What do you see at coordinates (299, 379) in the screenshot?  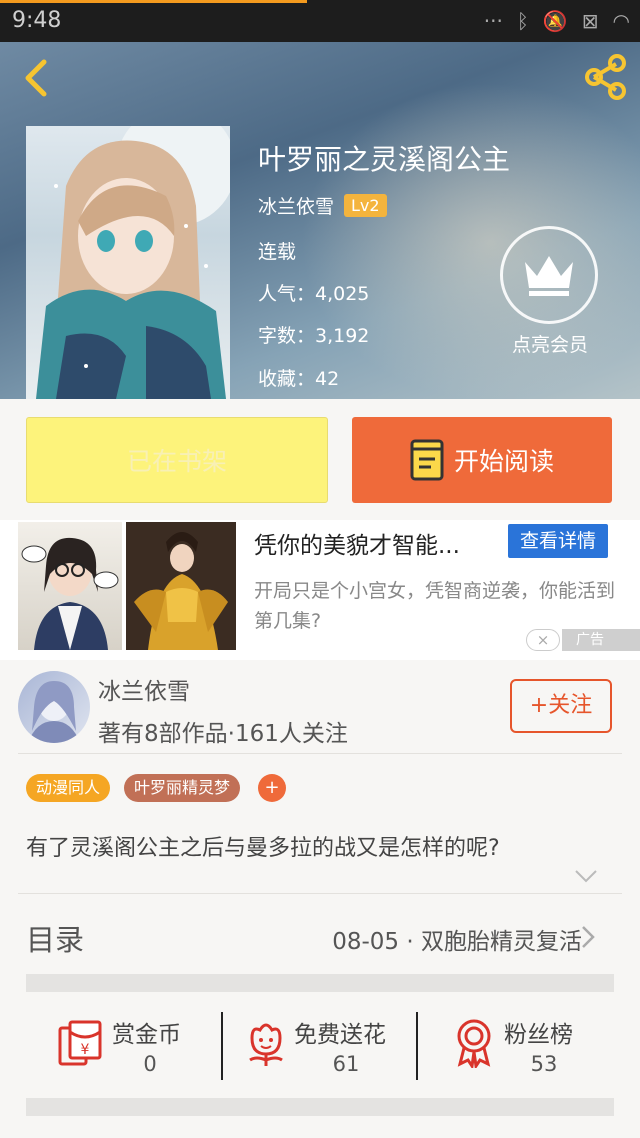 I see `favorites: 收藏：42` at bounding box center [299, 379].